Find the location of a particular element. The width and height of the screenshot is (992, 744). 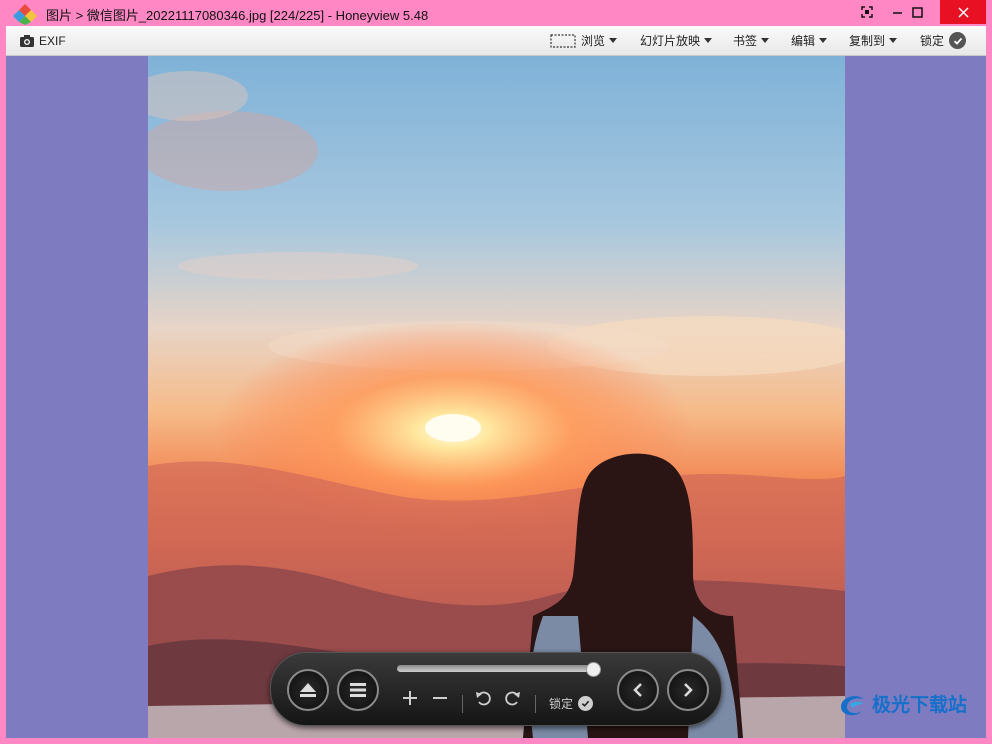

eject-button is located at coordinates (308, 690).